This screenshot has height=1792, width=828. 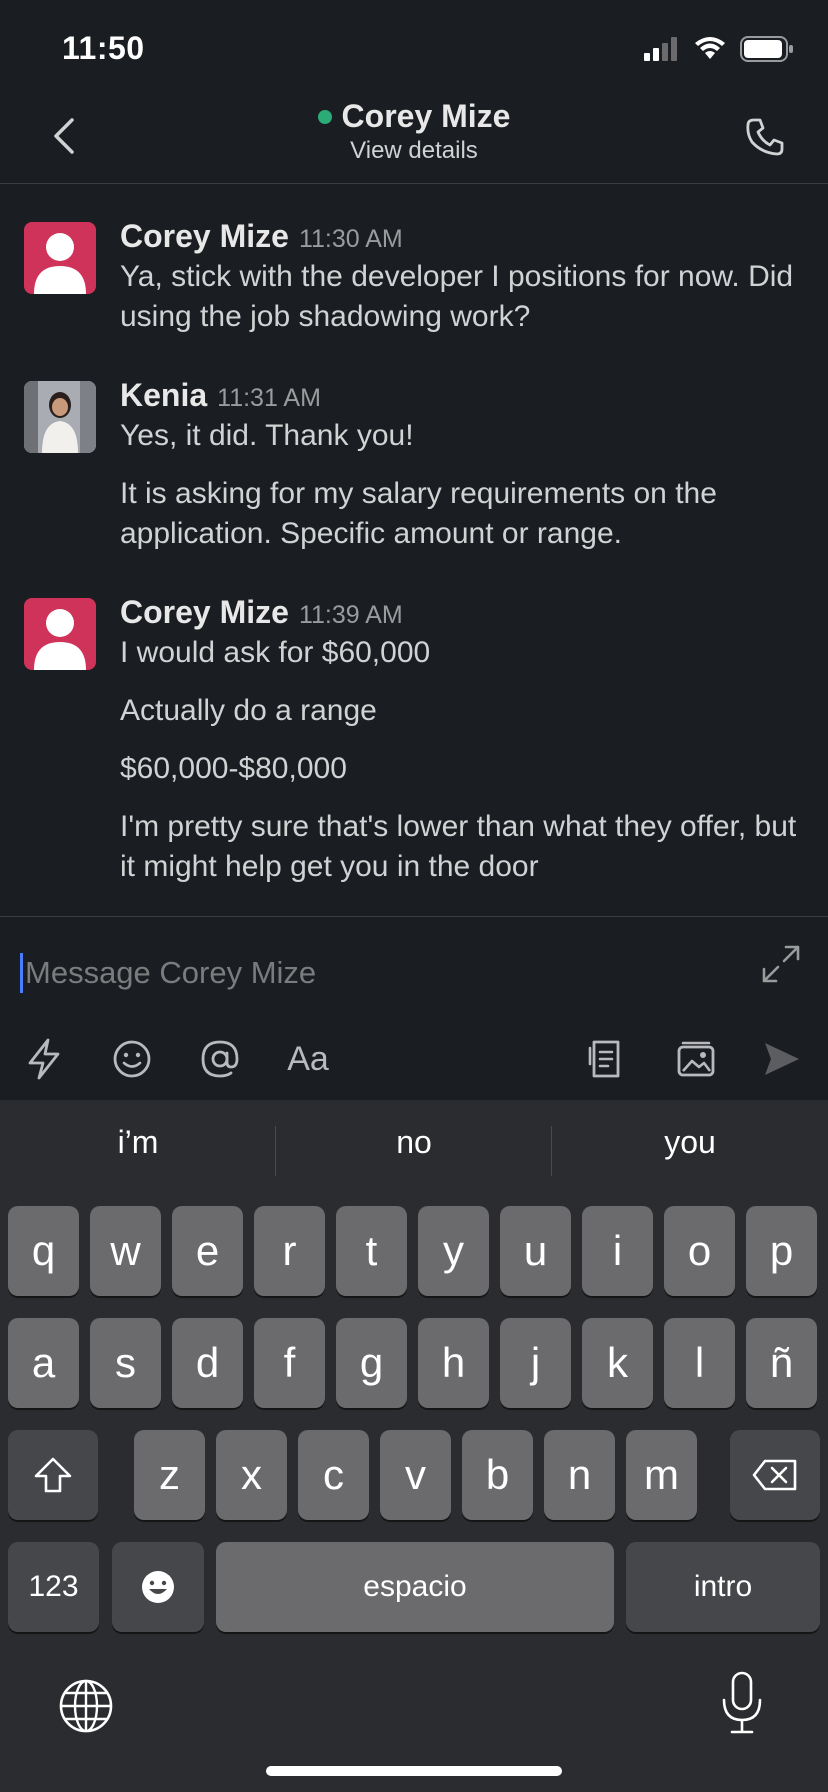 I want to click on key-k: k, so click(x=617, y=1363).